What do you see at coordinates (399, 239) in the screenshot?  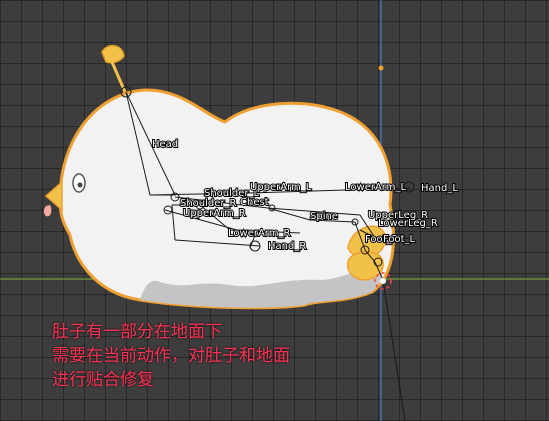 I see `bone-label-foot-l: Foot_L` at bounding box center [399, 239].